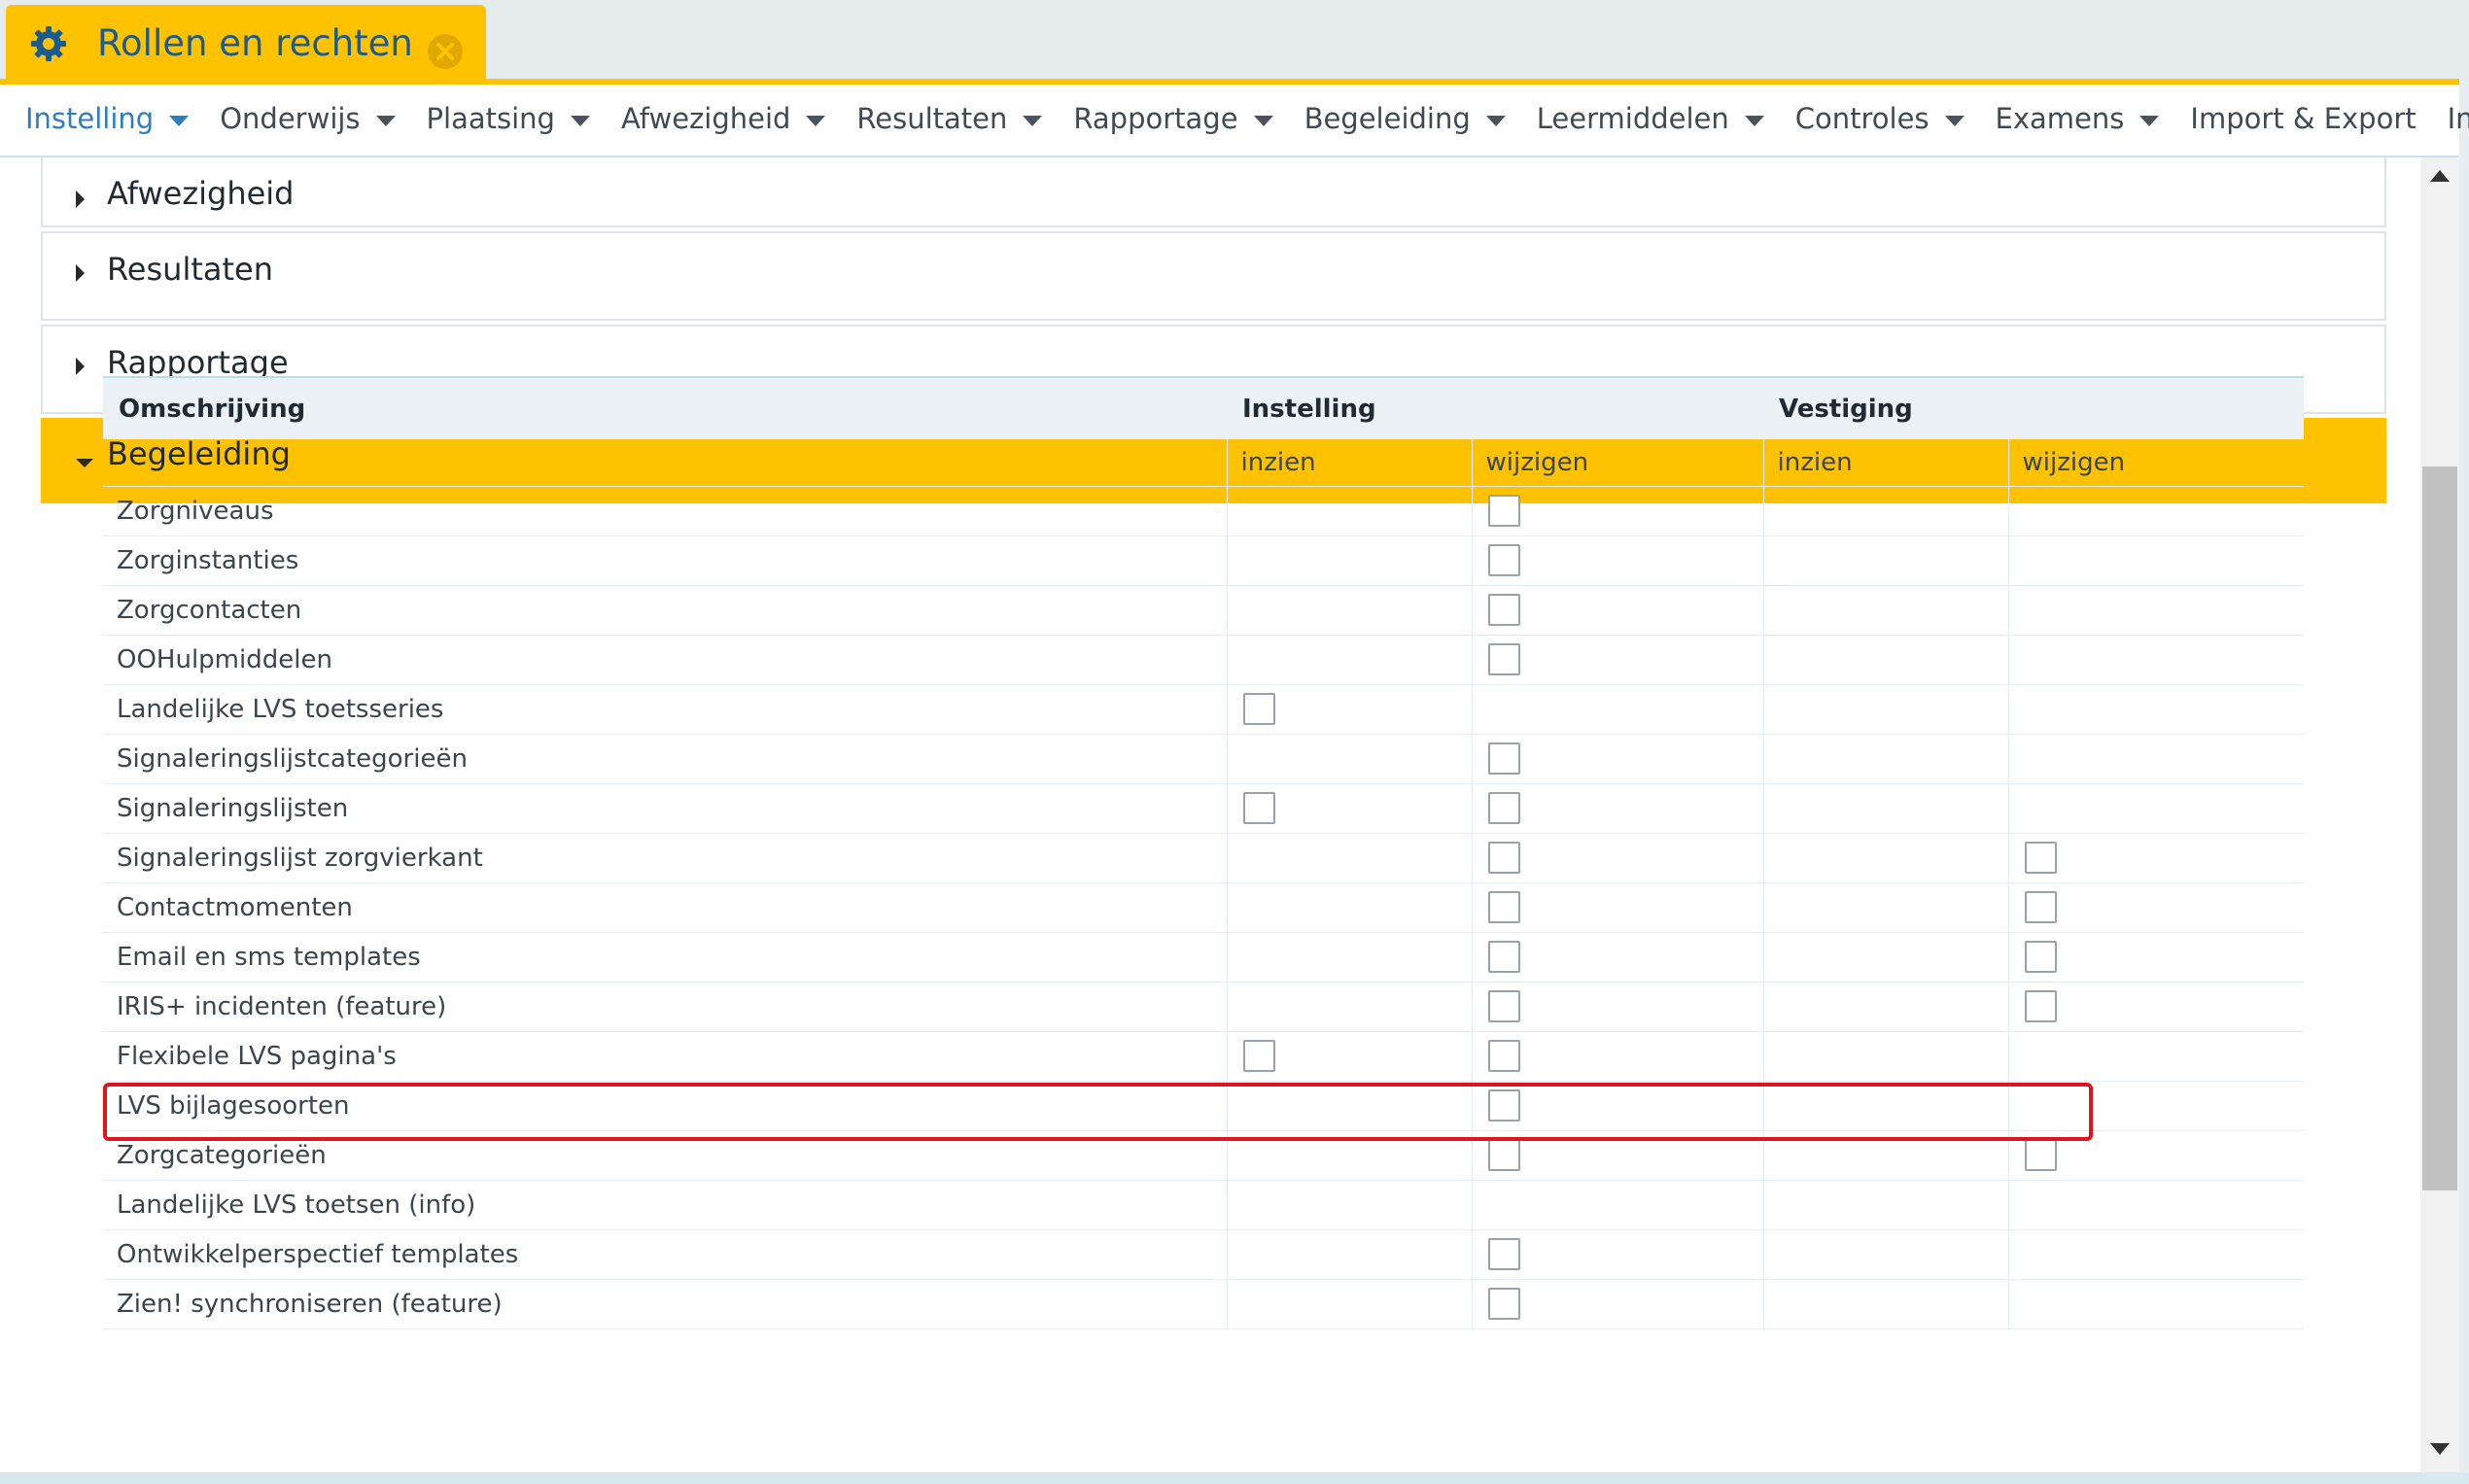 The height and width of the screenshot is (1484, 2469). Describe the element at coordinates (107, 118) in the screenshot. I see `menu-item-instelling: Instelling` at that location.